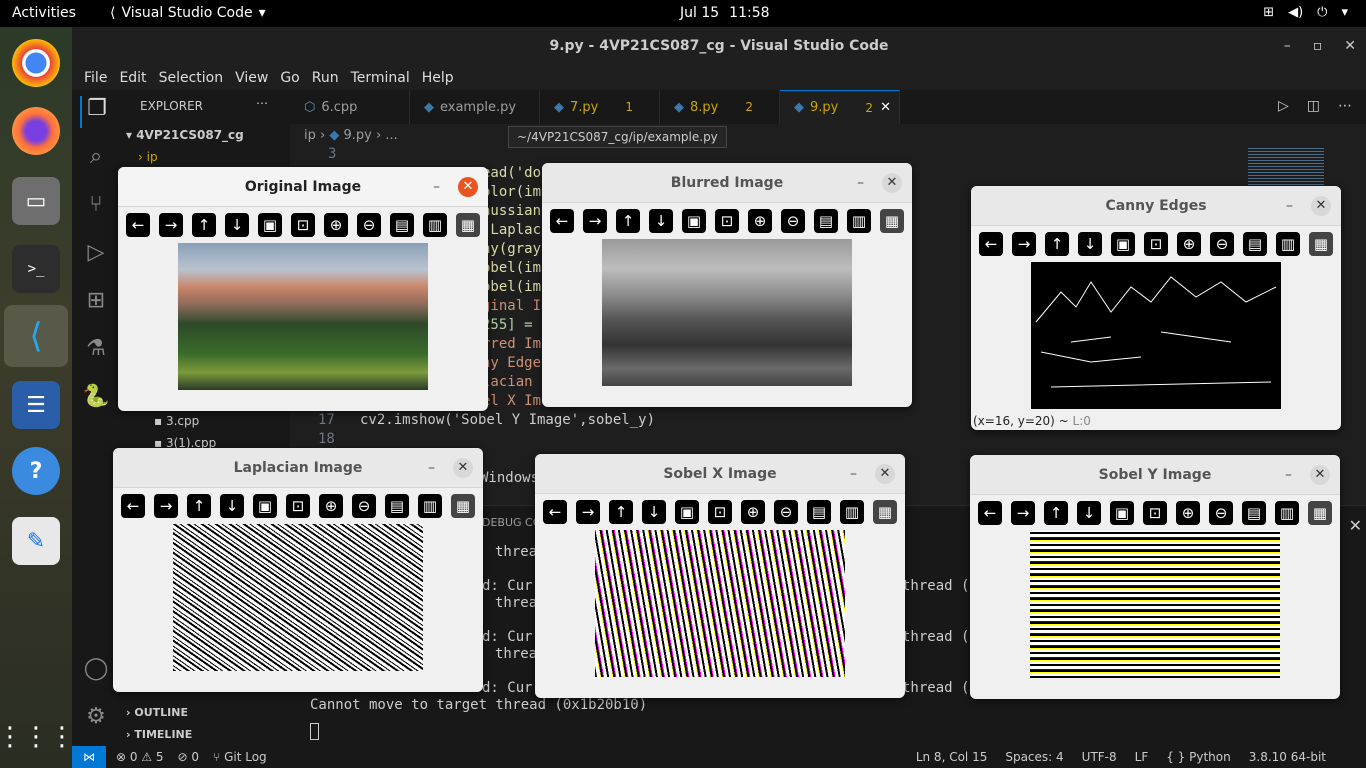  Describe the element at coordinates (1099, 757) in the screenshot. I see `encoding: UTF-8` at that location.